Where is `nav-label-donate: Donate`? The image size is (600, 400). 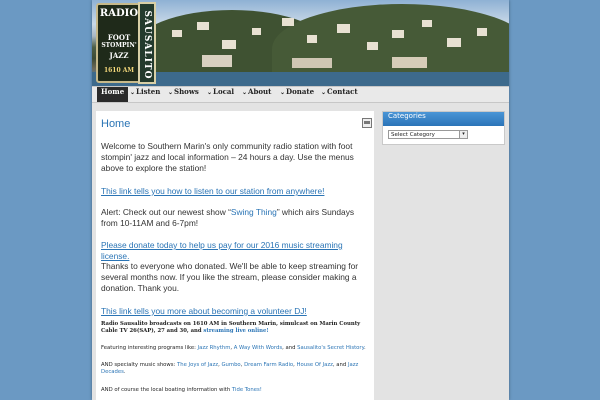 nav-label-donate: Donate is located at coordinates (300, 91).